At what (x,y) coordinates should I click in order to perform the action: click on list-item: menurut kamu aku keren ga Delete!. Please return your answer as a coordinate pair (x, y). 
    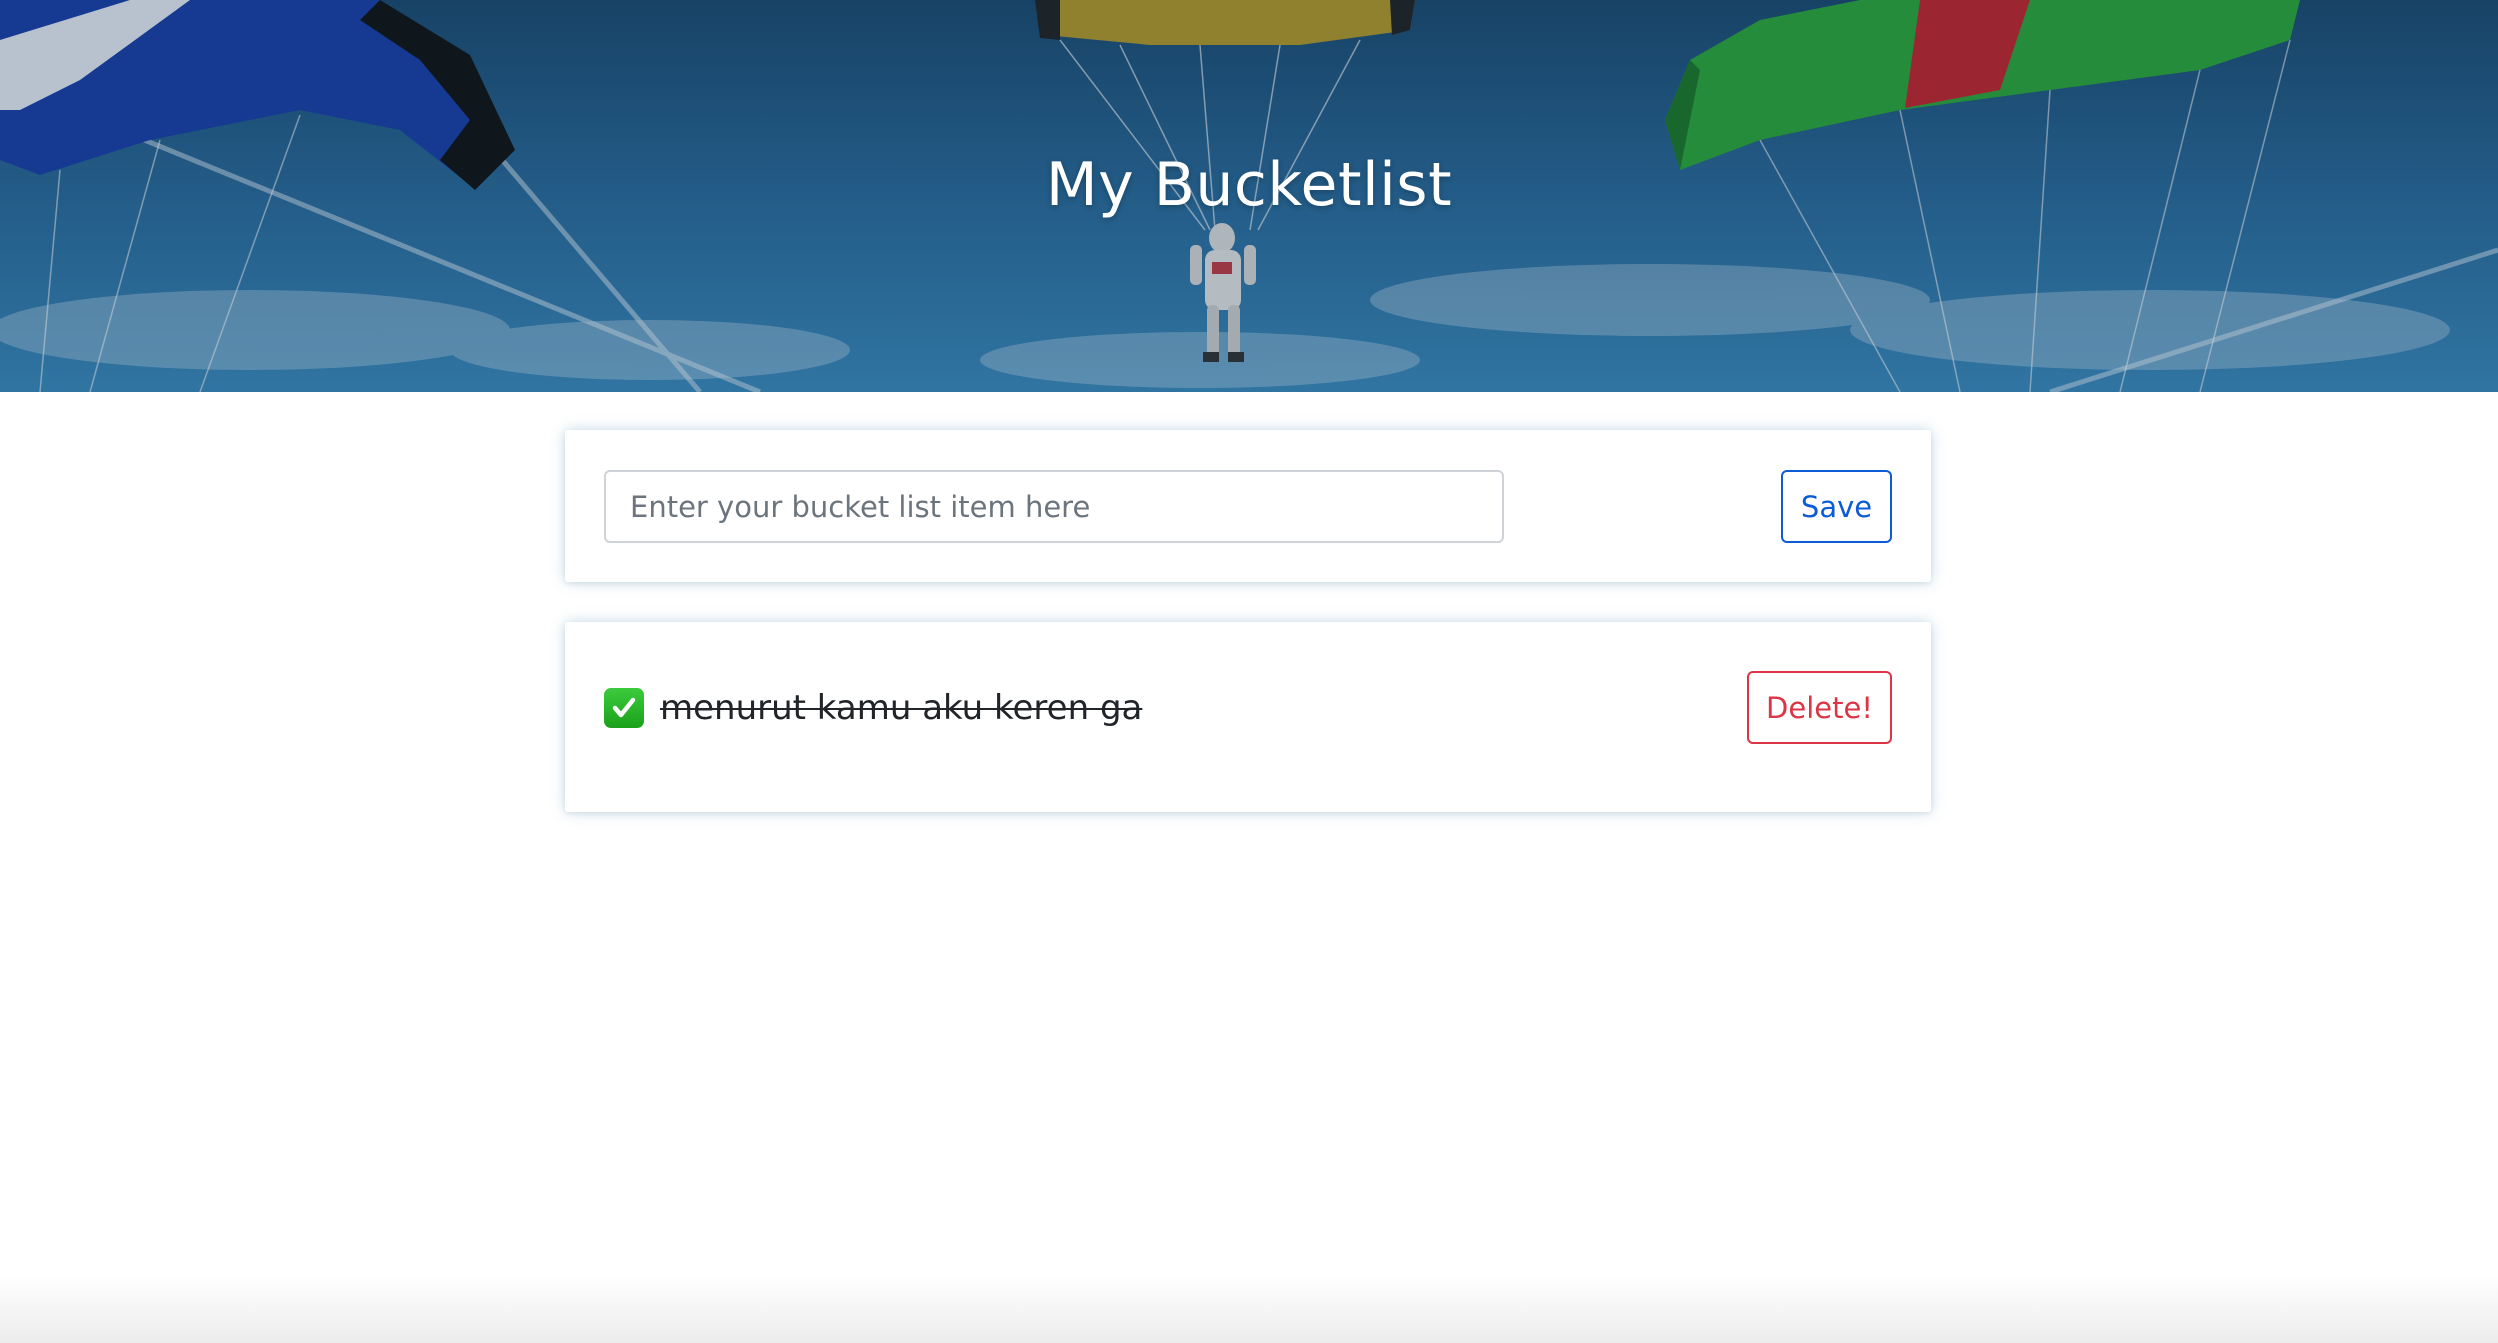
    Looking at the image, I should click on (1248, 717).